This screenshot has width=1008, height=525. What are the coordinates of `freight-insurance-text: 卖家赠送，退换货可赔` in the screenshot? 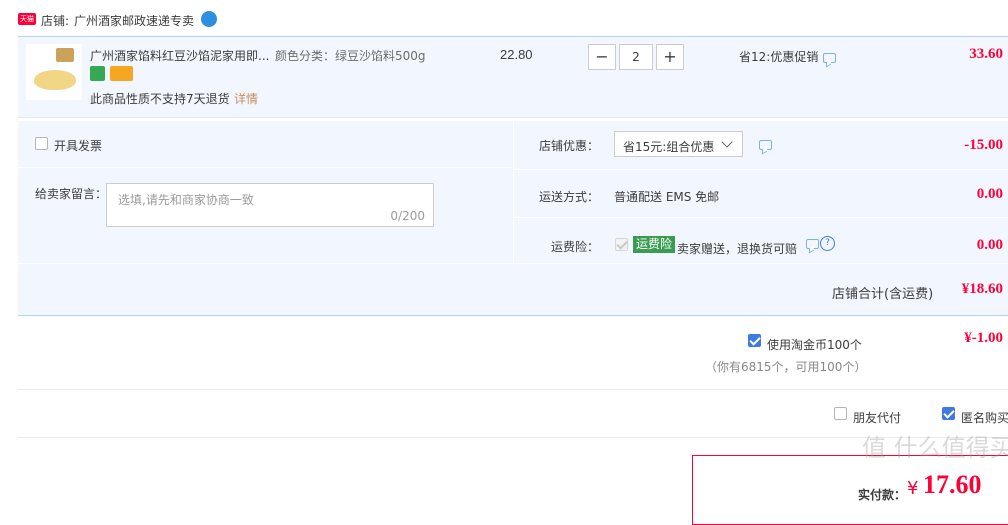 It's located at (737, 249).